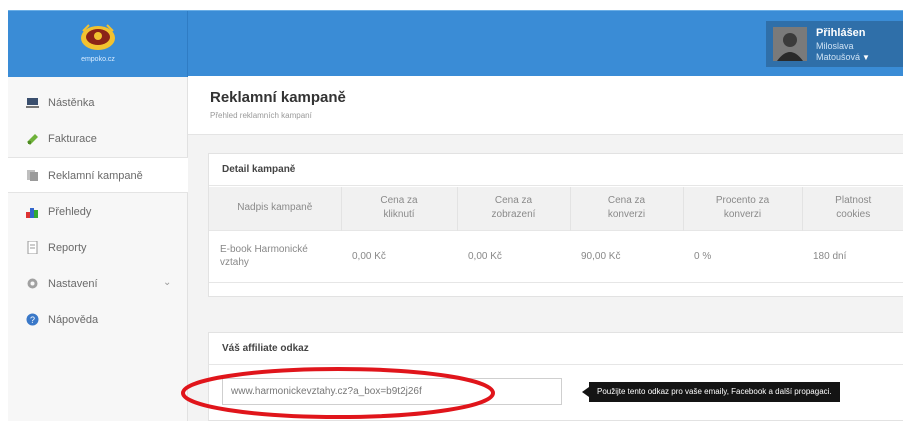  I want to click on sidebar-item-reklamni-kampane: Reklamní kampaně, so click(98, 175).